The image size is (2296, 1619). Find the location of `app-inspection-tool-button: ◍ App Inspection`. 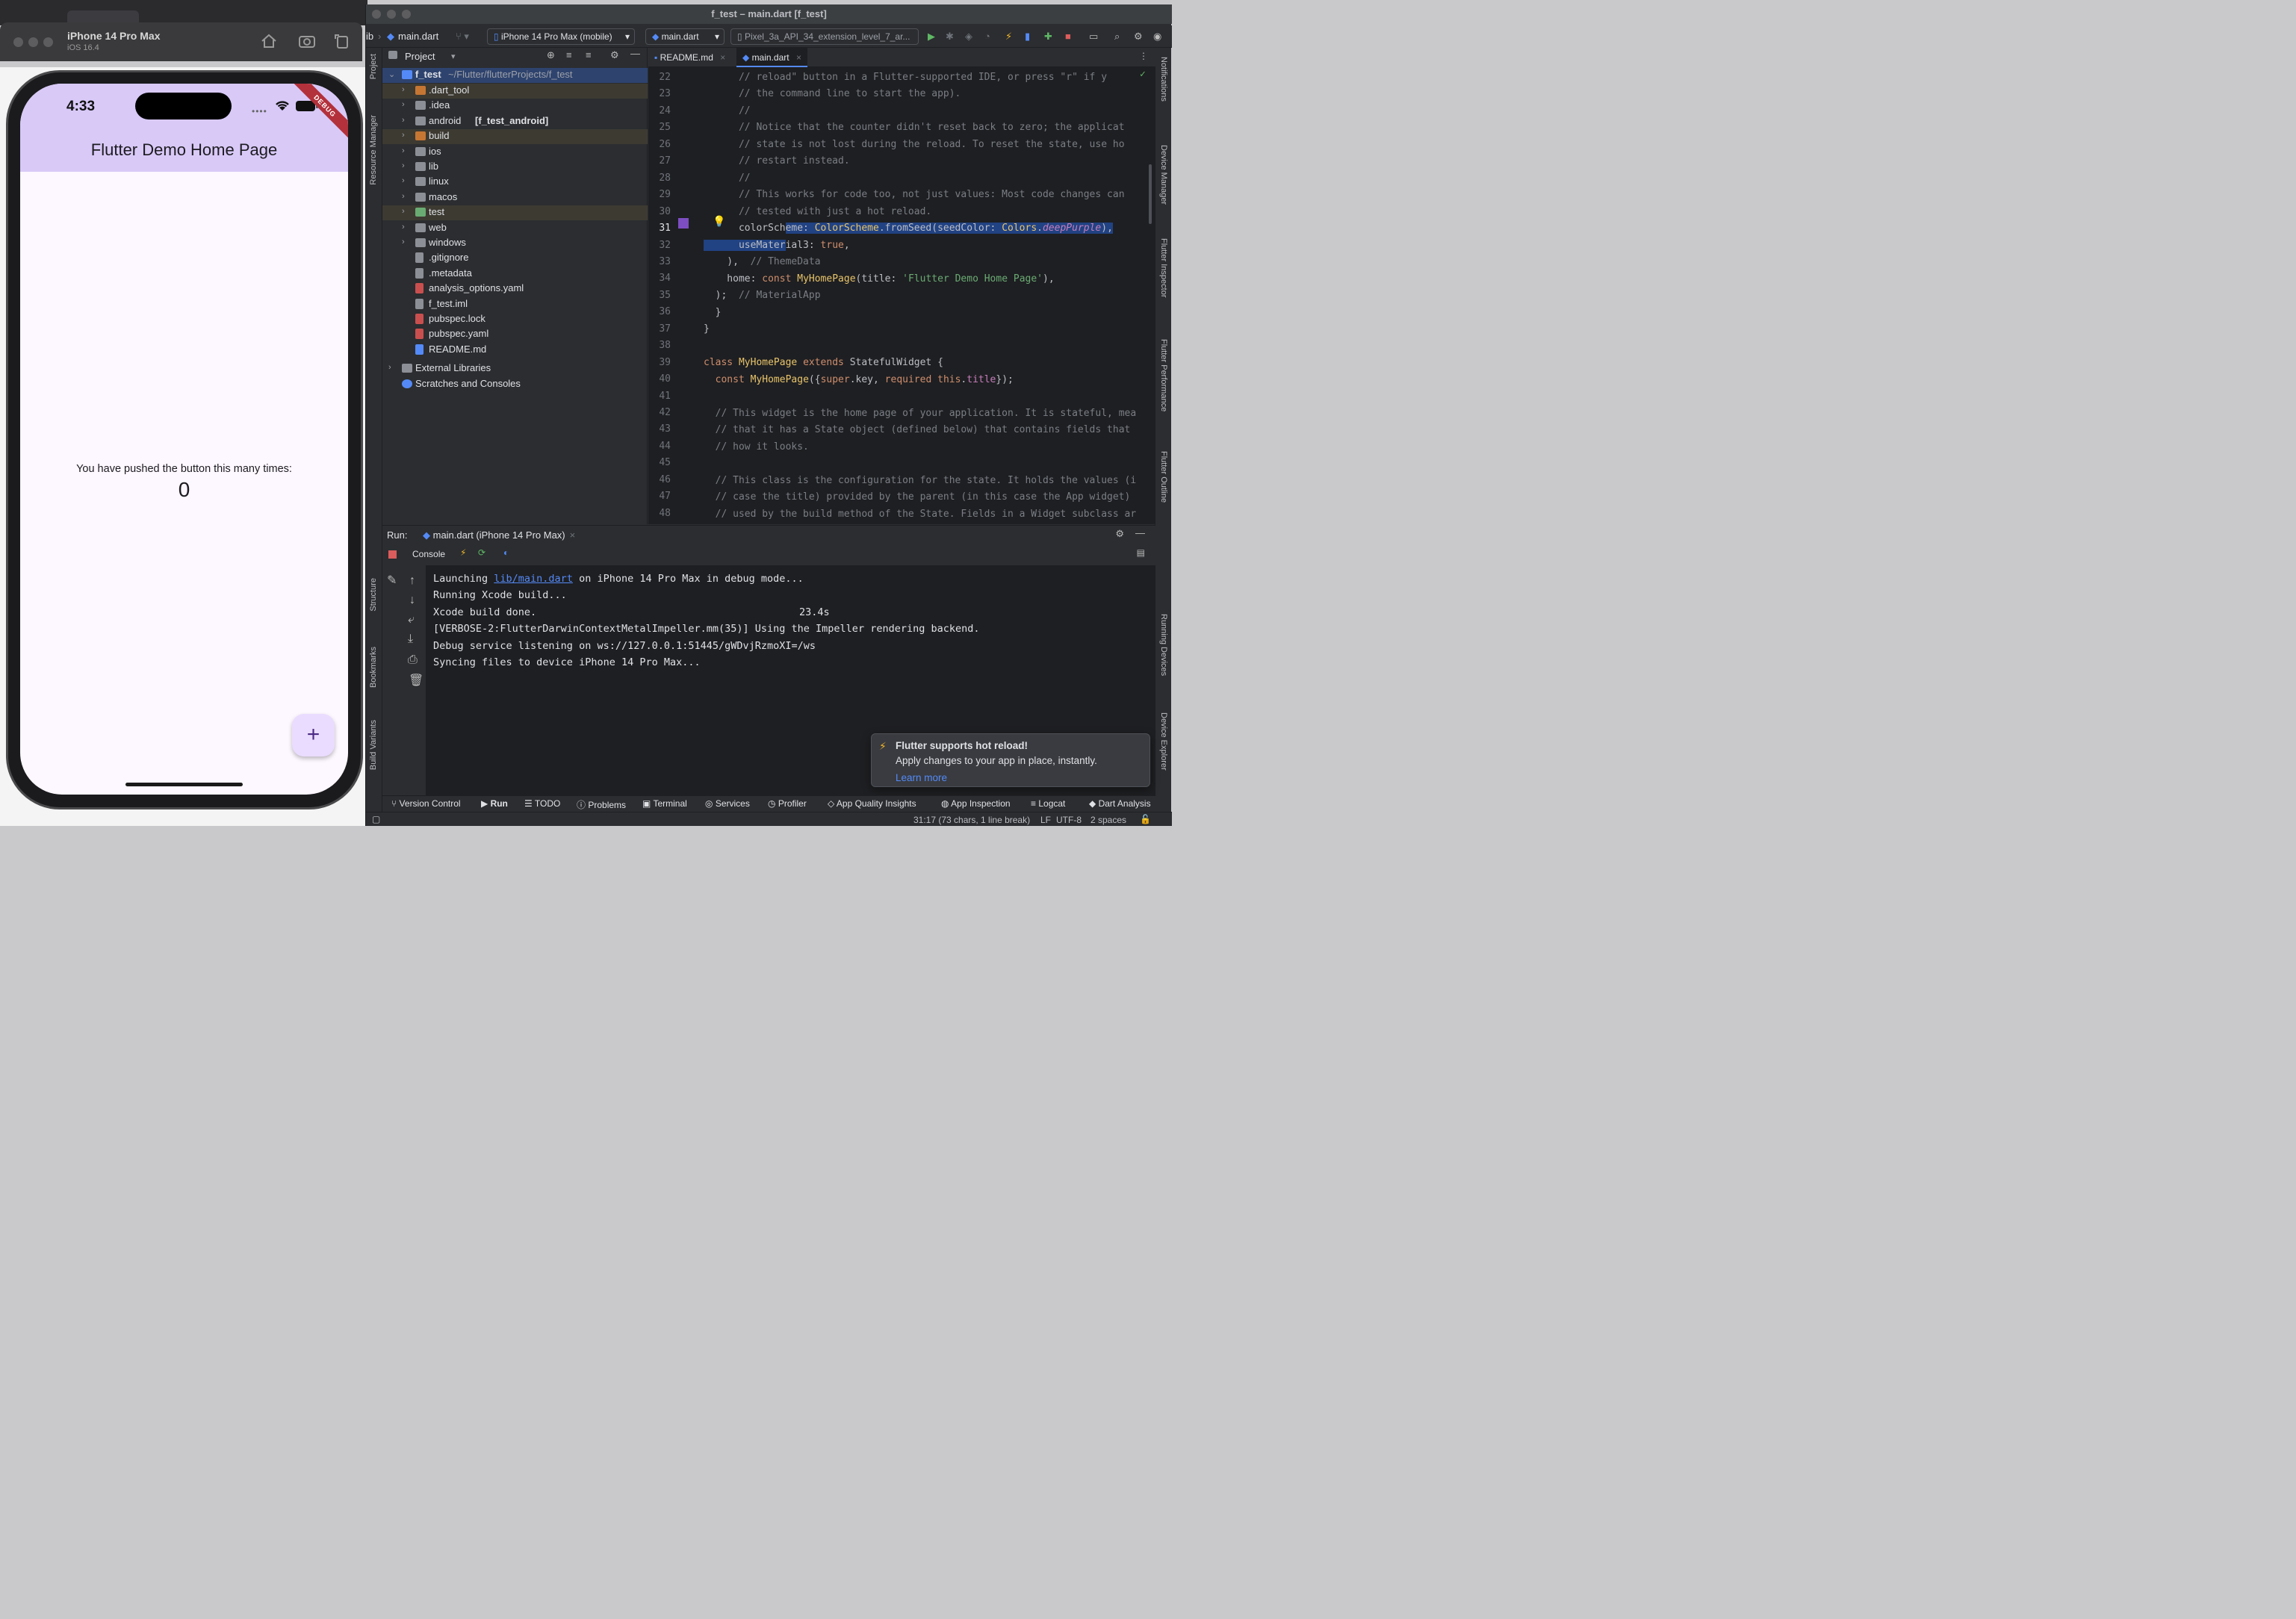

app-inspection-tool-button: ◍ App Inspection is located at coordinates (976, 804).